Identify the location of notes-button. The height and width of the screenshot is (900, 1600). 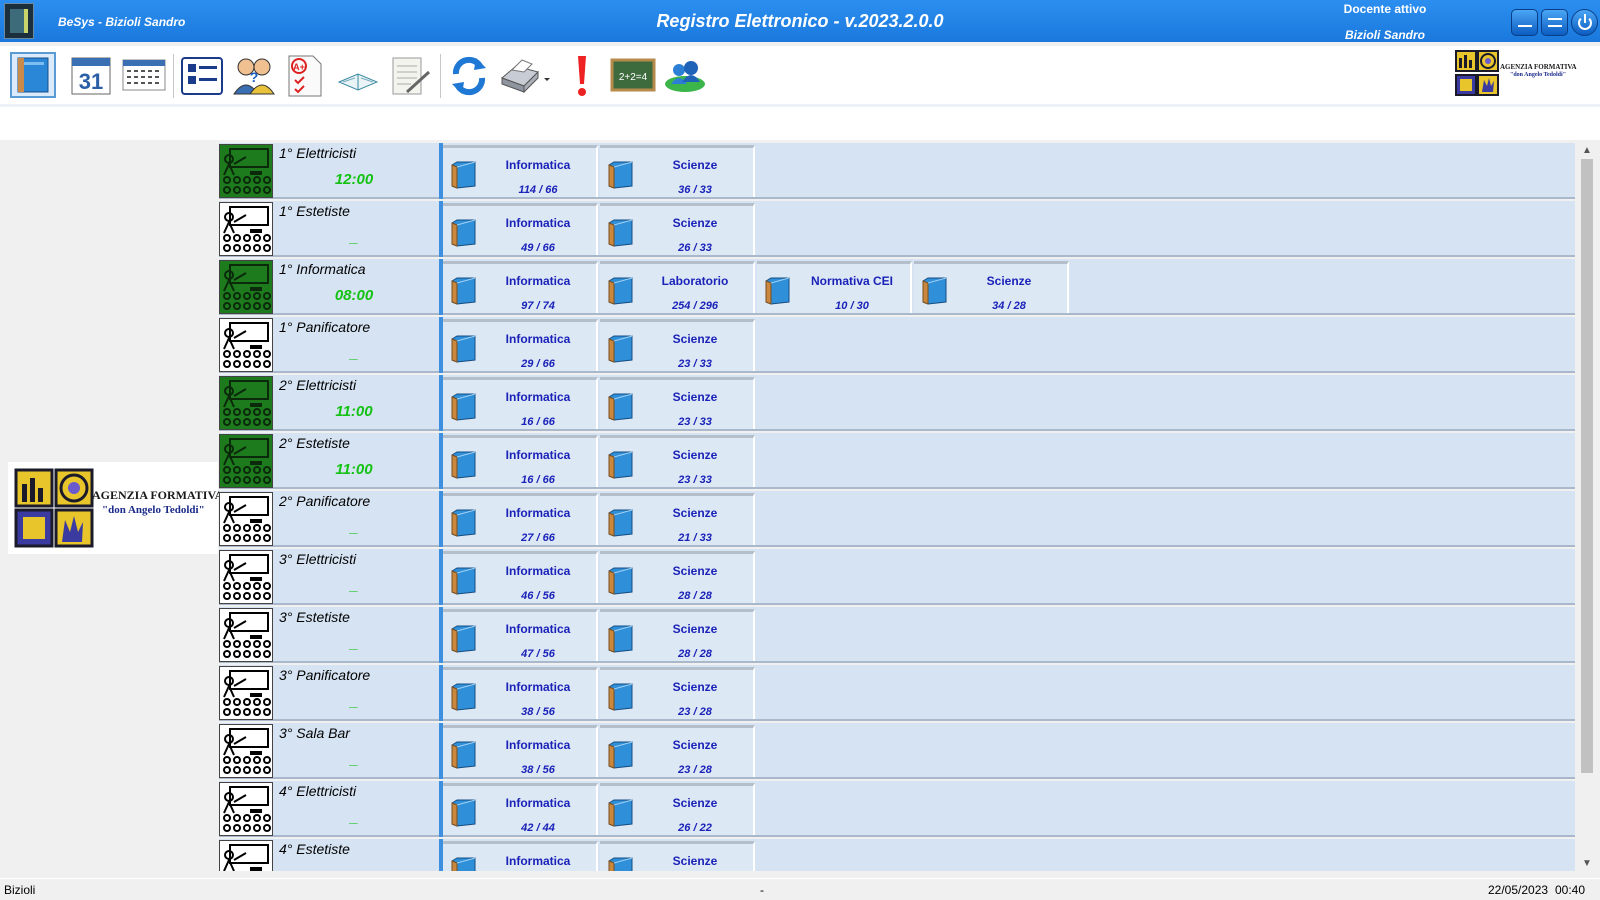
(410, 75).